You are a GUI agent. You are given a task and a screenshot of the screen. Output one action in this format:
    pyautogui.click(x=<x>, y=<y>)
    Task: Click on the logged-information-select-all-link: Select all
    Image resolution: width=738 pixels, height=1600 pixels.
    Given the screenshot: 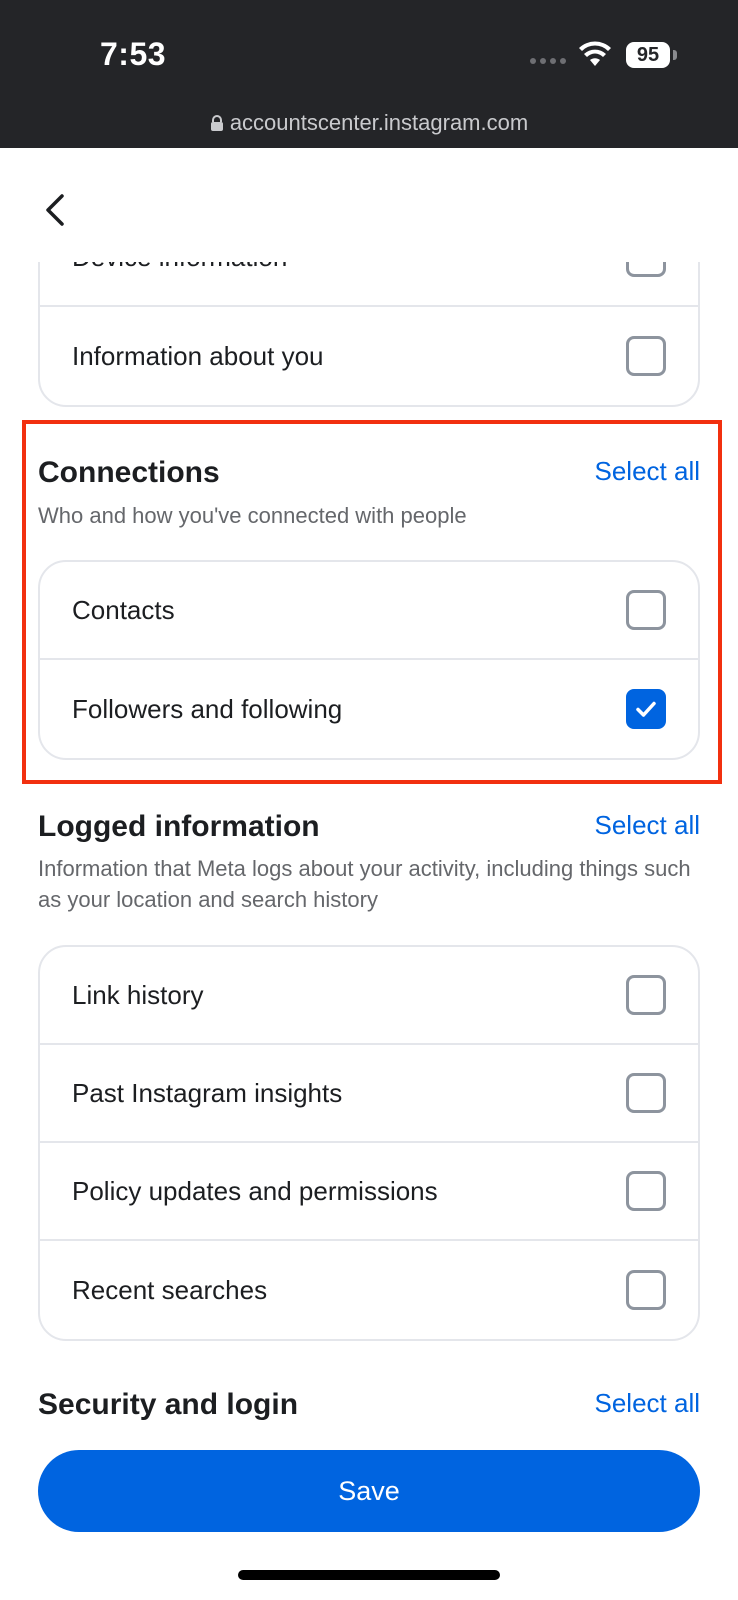 What is the action you would take?
    pyautogui.click(x=648, y=825)
    